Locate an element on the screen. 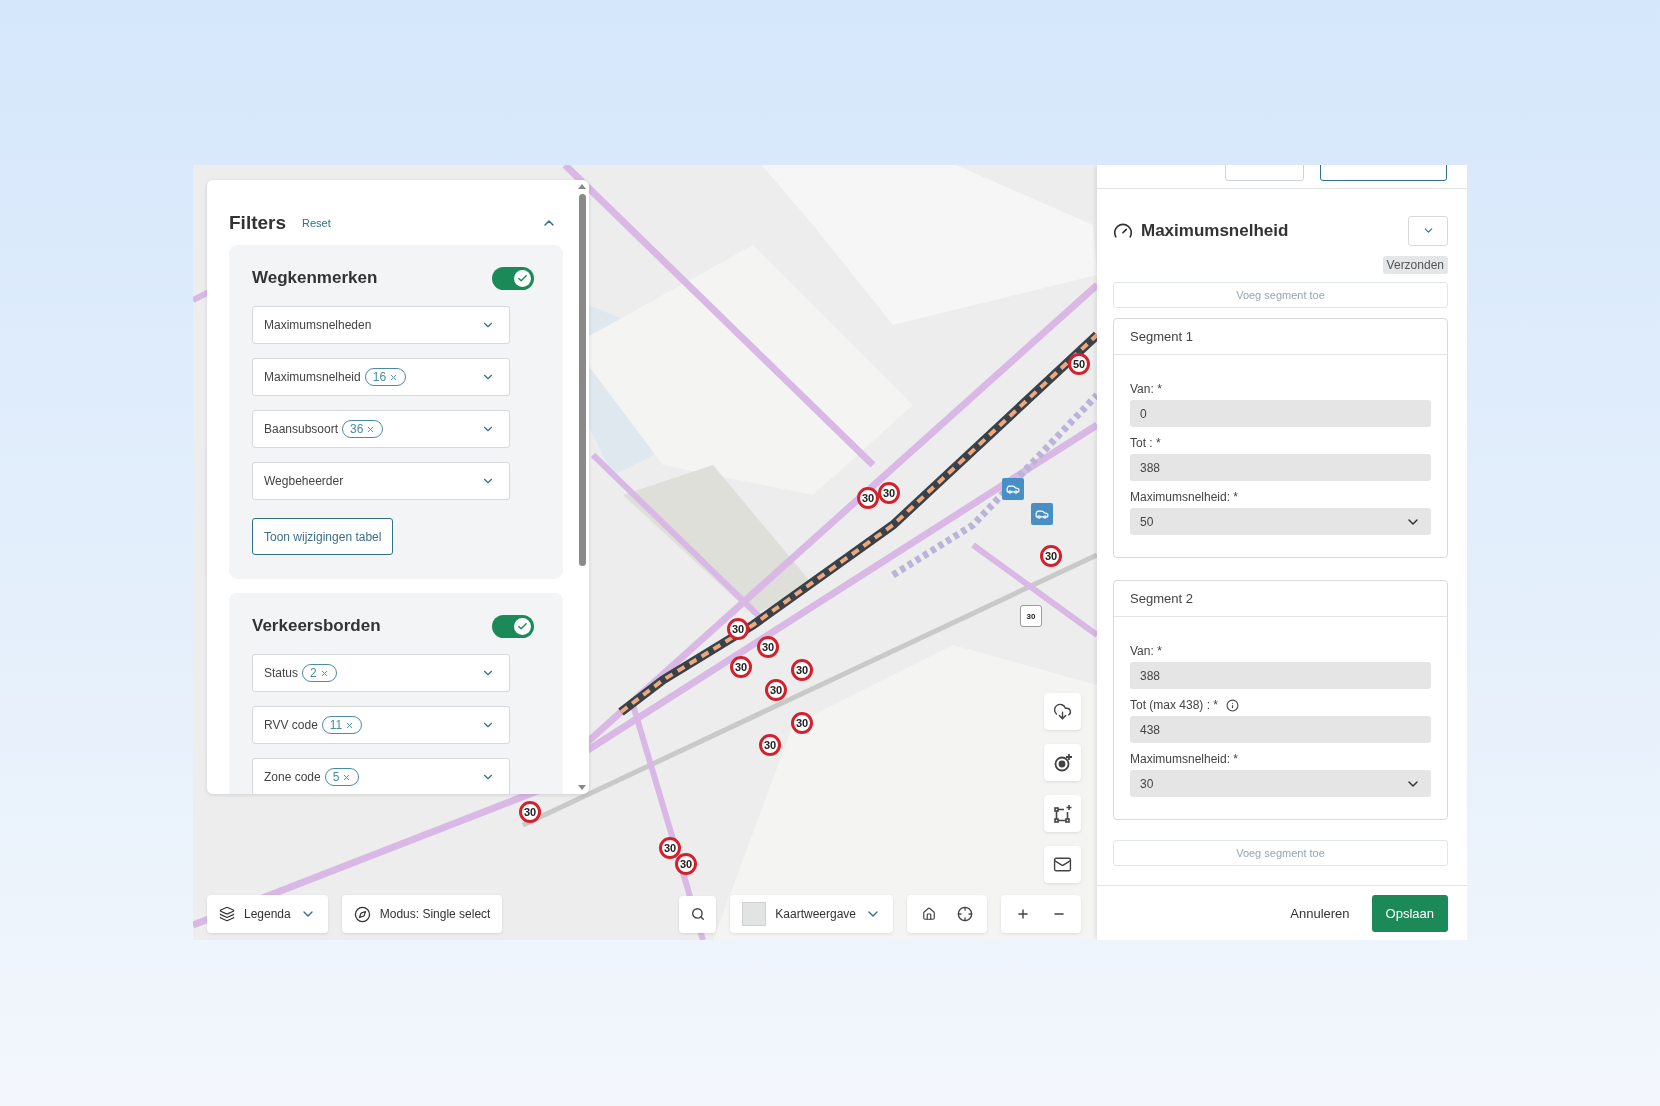 The image size is (1660, 1106). layers-icon is located at coordinates (227, 914).